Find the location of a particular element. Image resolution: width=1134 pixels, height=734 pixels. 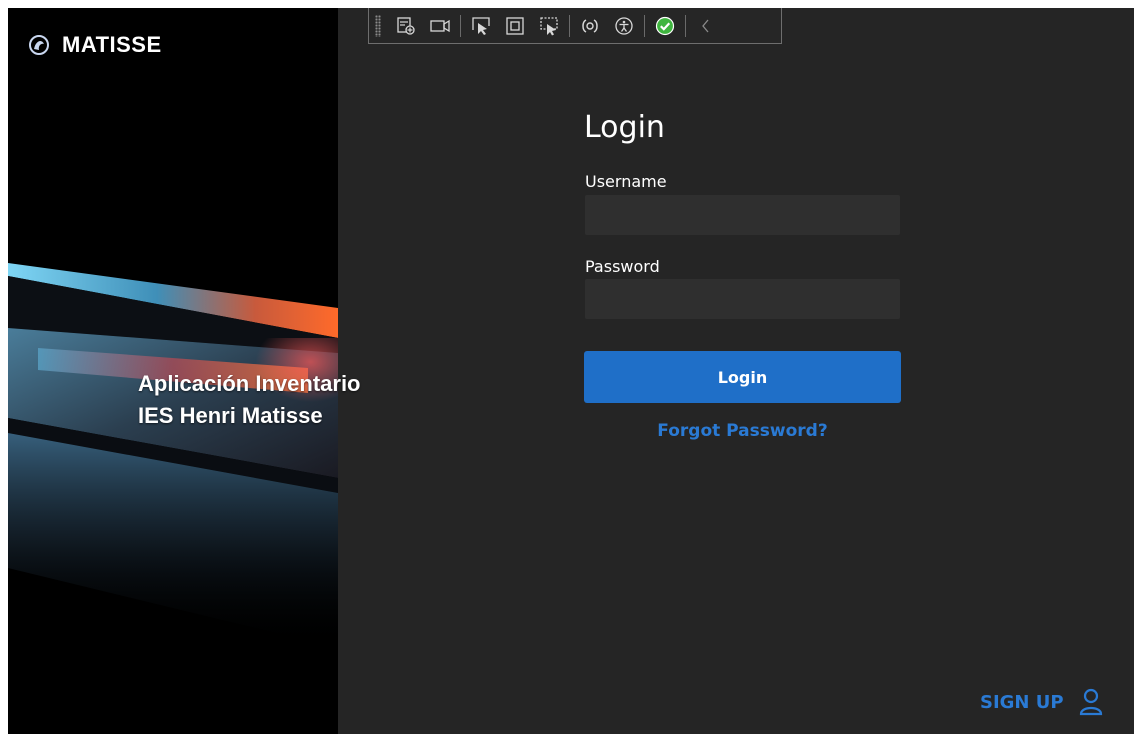

debug-toolbar is located at coordinates (575, 26).